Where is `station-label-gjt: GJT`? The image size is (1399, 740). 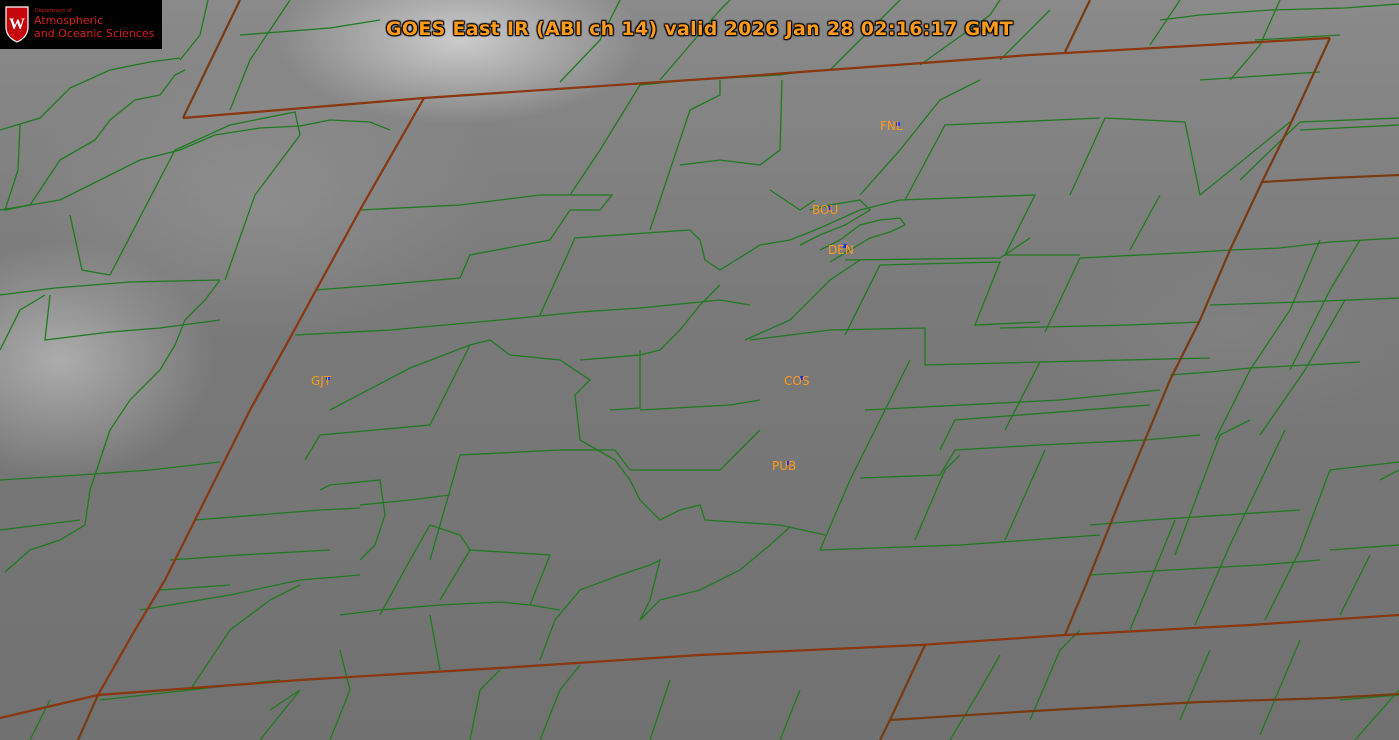 station-label-gjt: GJT is located at coordinates (321, 381).